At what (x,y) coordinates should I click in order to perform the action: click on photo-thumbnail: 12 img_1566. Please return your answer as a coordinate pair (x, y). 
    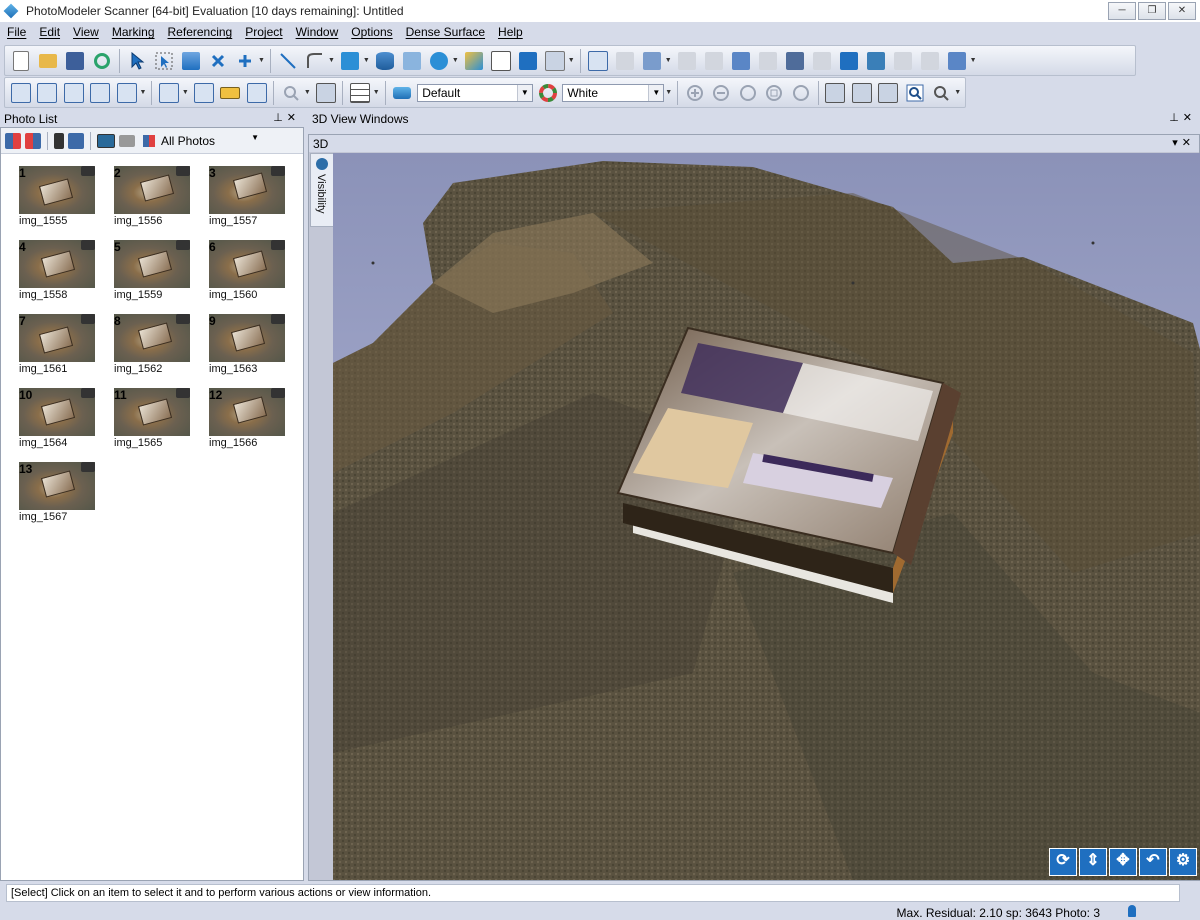
    Looking at the image, I should click on (247, 420).